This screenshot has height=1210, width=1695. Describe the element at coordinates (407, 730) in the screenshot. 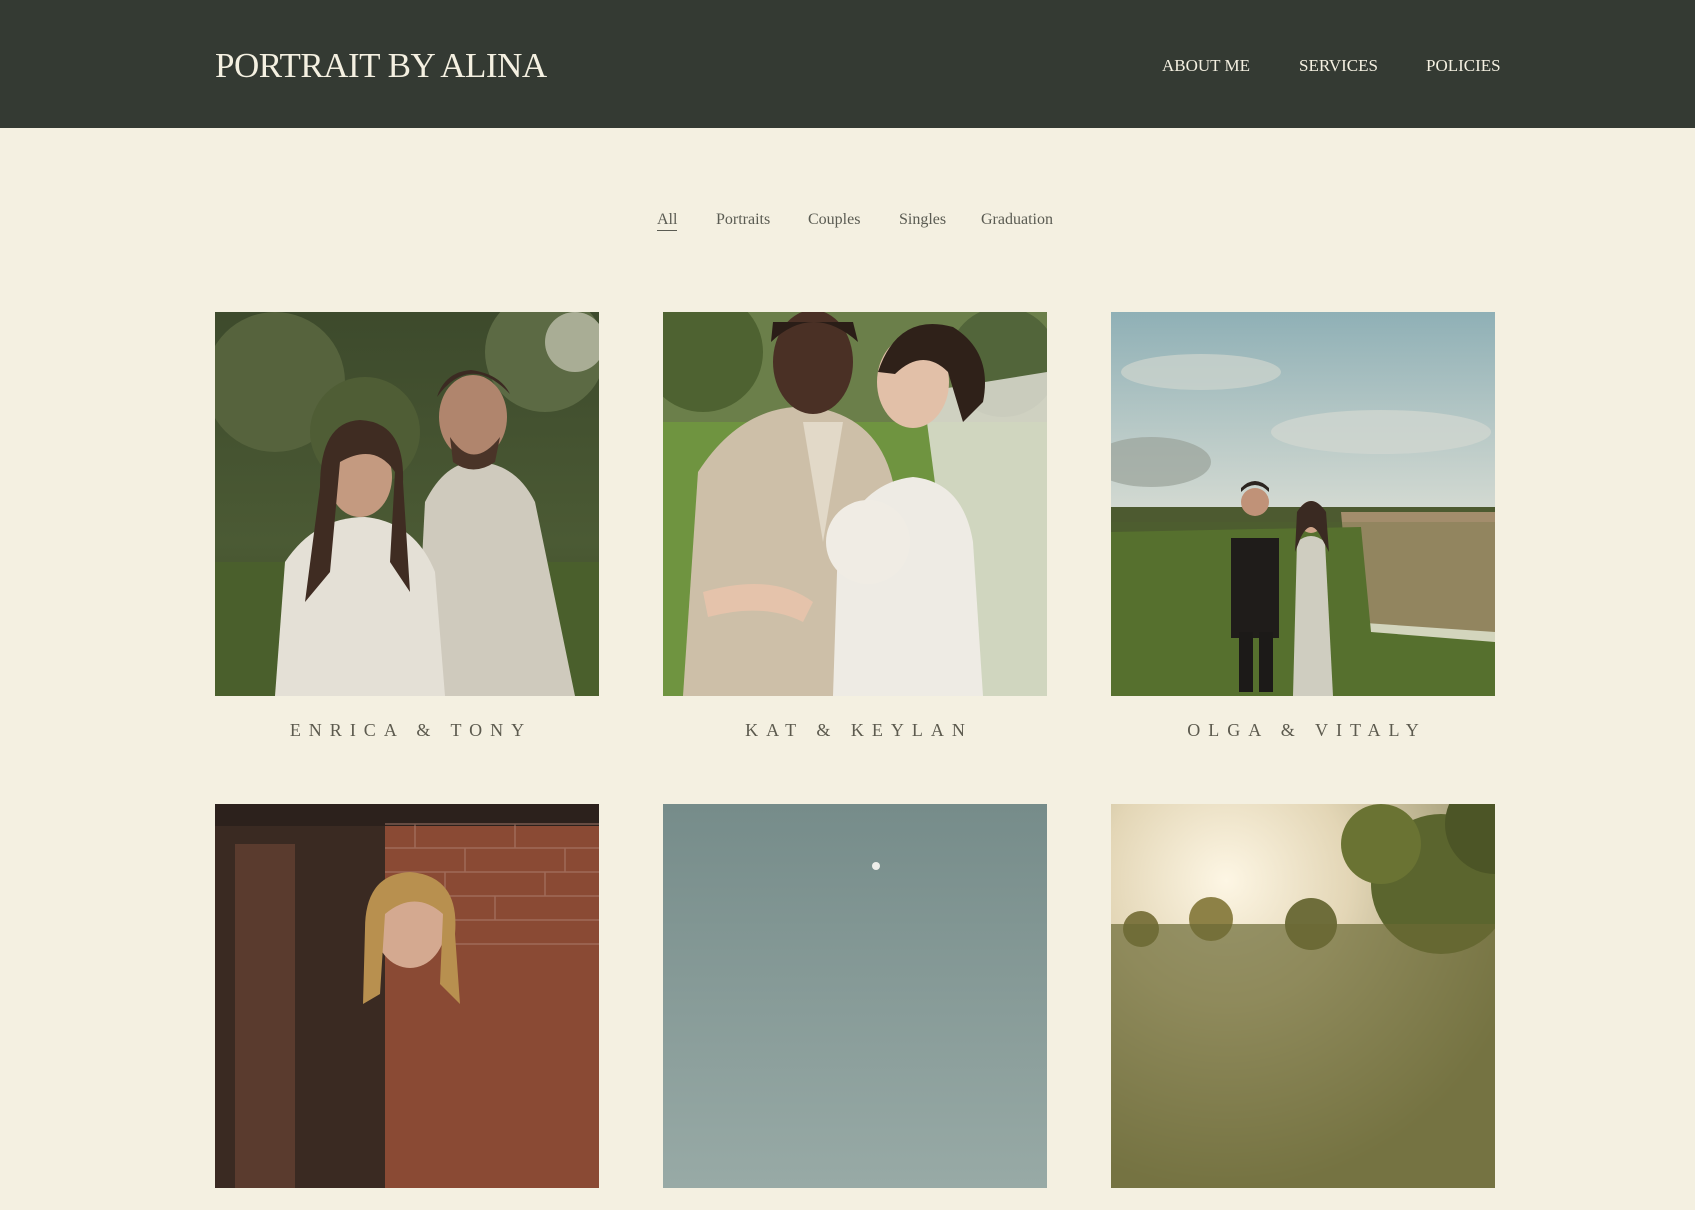

I see `gallery-caption: ENRICA & TONY` at that location.